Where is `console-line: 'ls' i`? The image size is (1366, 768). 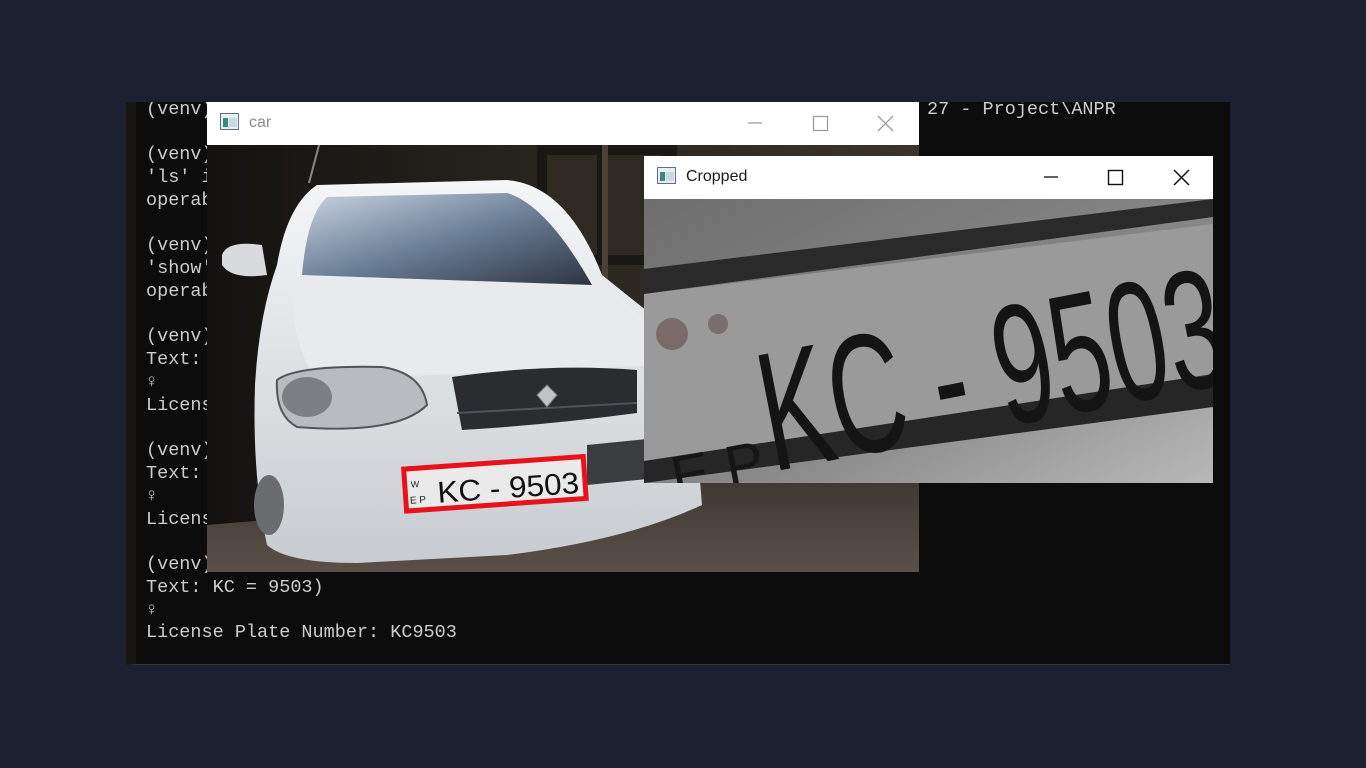 console-line: 'ls' i is located at coordinates (179, 177).